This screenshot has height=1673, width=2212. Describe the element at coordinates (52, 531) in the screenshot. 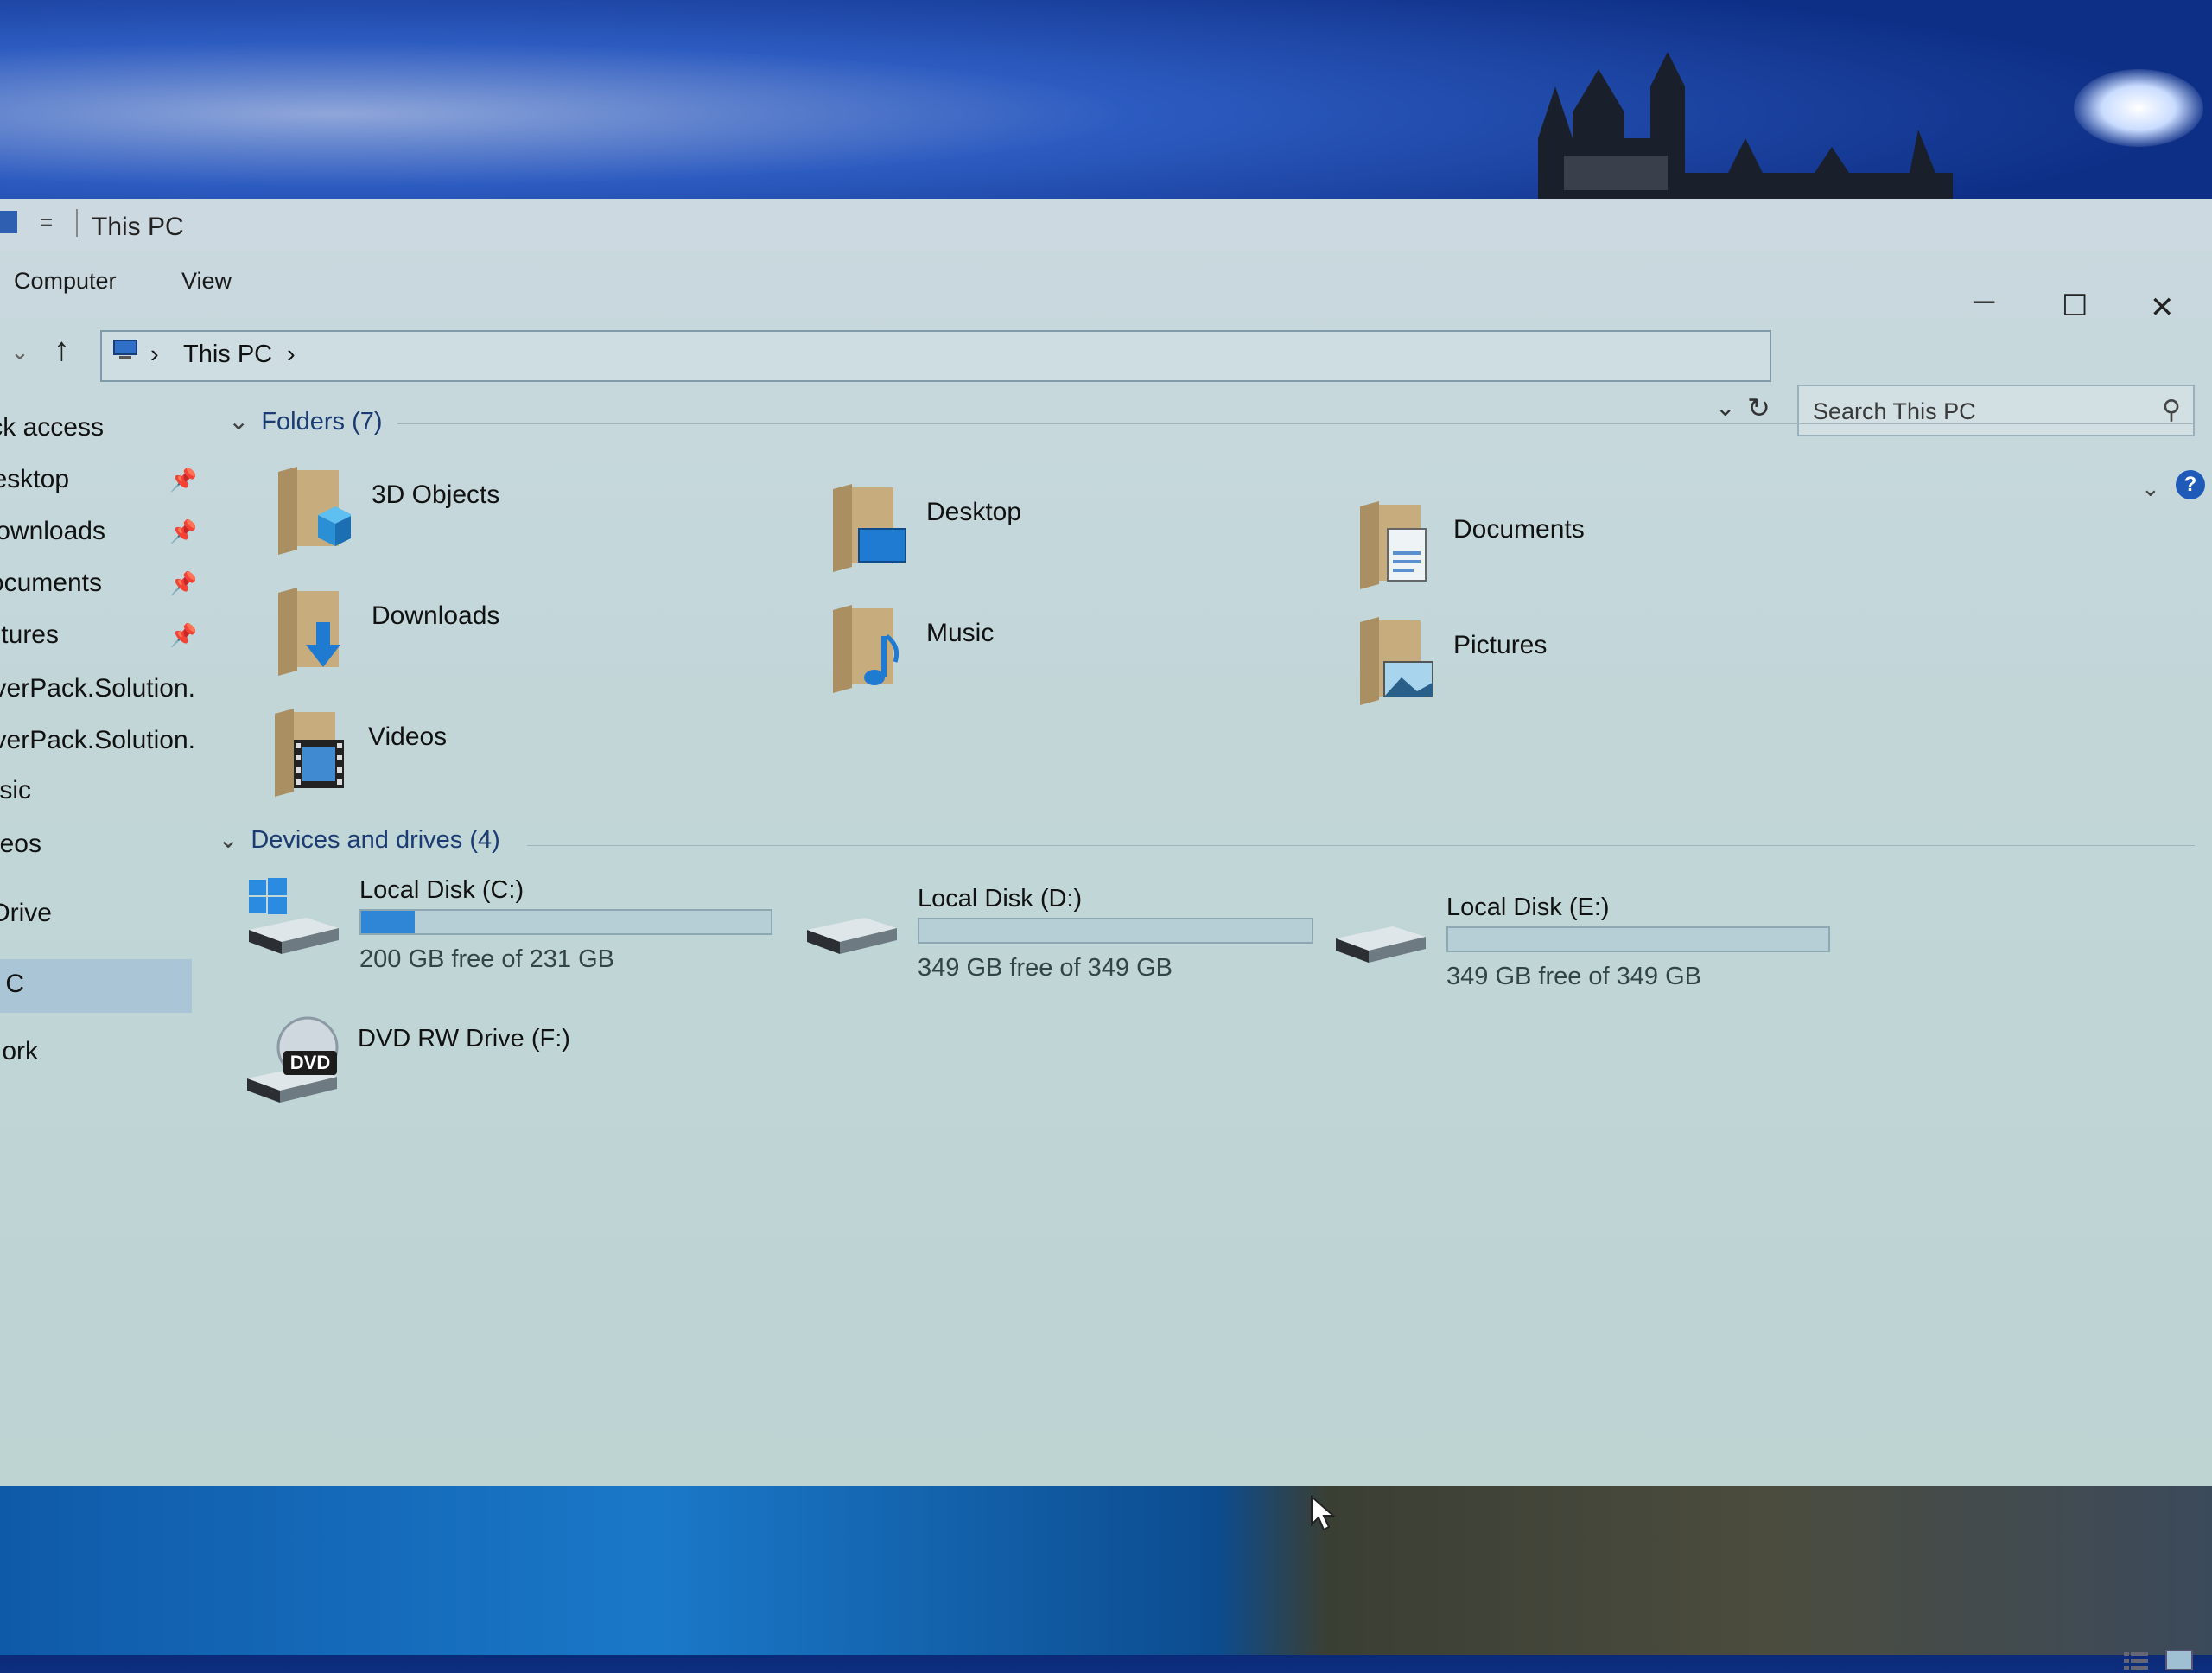

I see `sidebar-item-label: ownloads` at that location.